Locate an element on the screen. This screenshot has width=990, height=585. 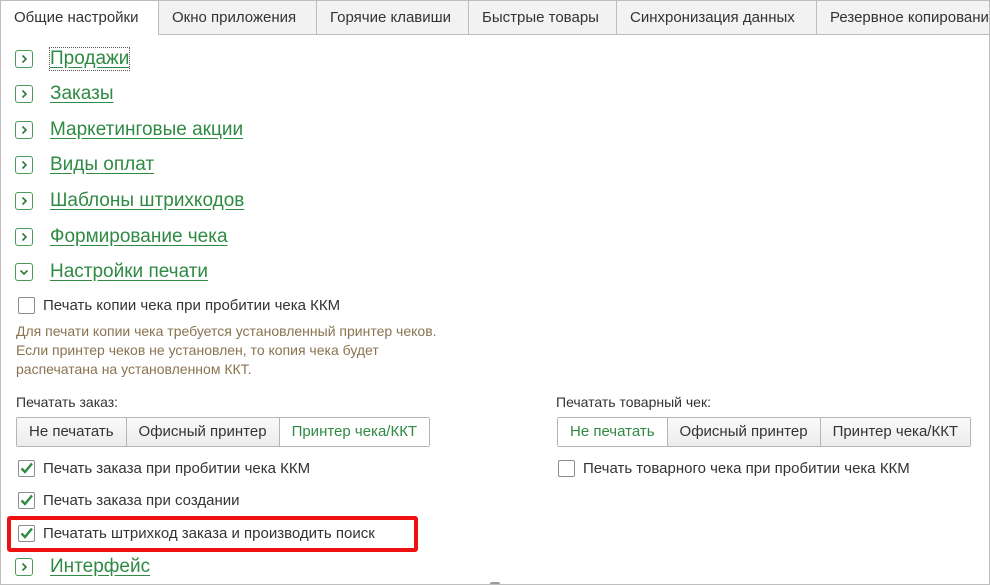
group-orders: Заказы is located at coordinates (64, 94).